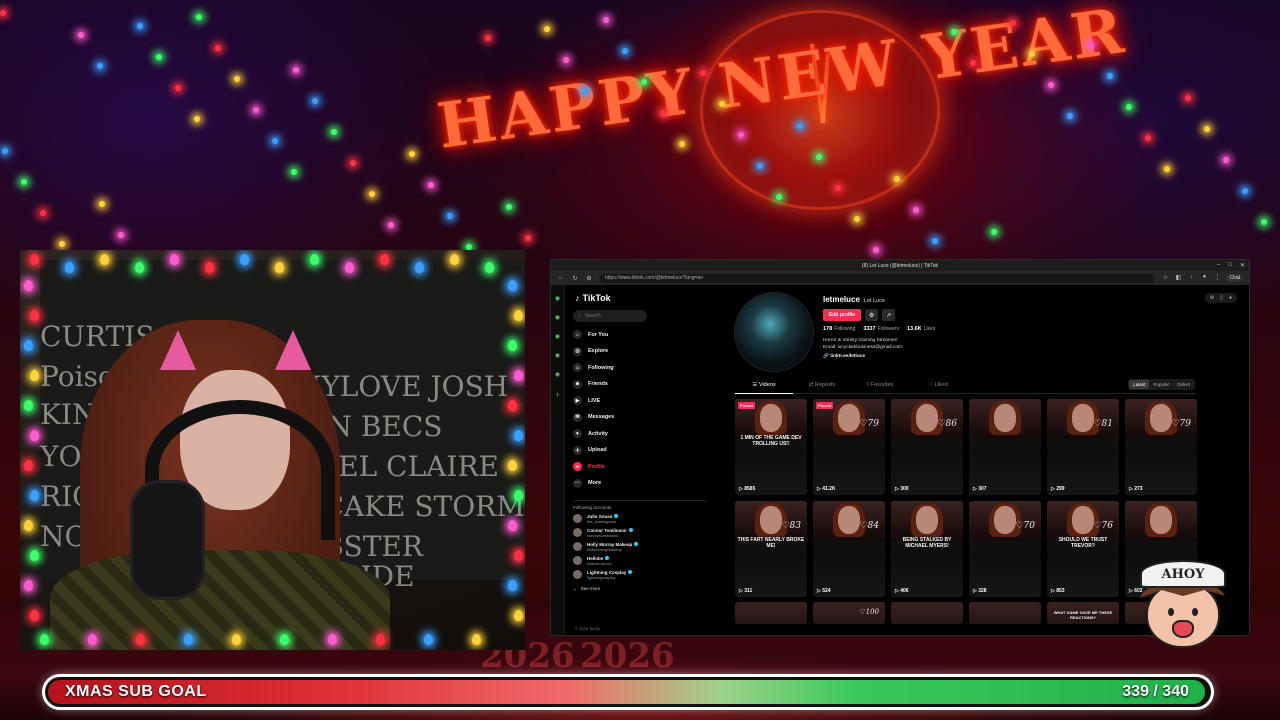 This screenshot has width=1280, height=720. I want to click on sub-goal-count: 339 / 340, so click(1155, 691).